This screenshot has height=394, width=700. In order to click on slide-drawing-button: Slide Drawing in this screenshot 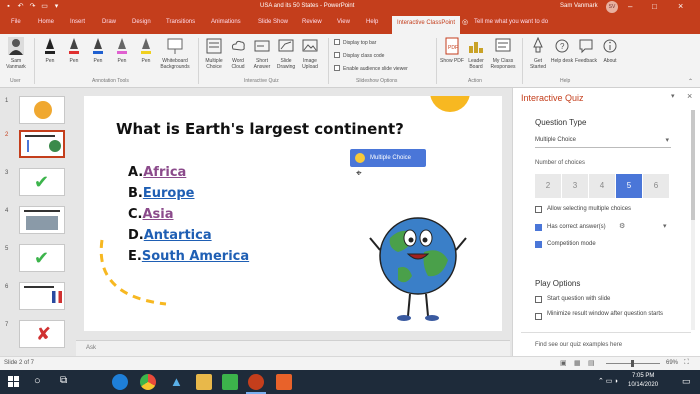, I will do `click(286, 53)`.